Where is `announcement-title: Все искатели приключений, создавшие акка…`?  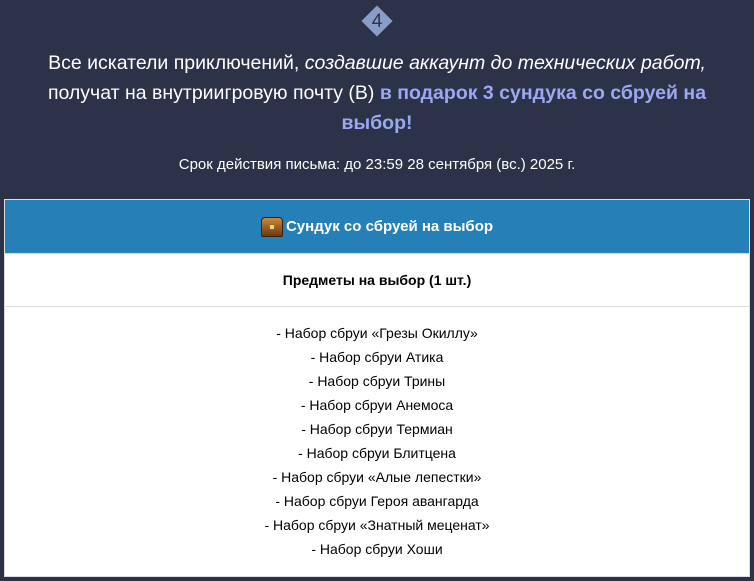 announcement-title: Все искатели приключений, создавшие акка… is located at coordinates (377, 93).